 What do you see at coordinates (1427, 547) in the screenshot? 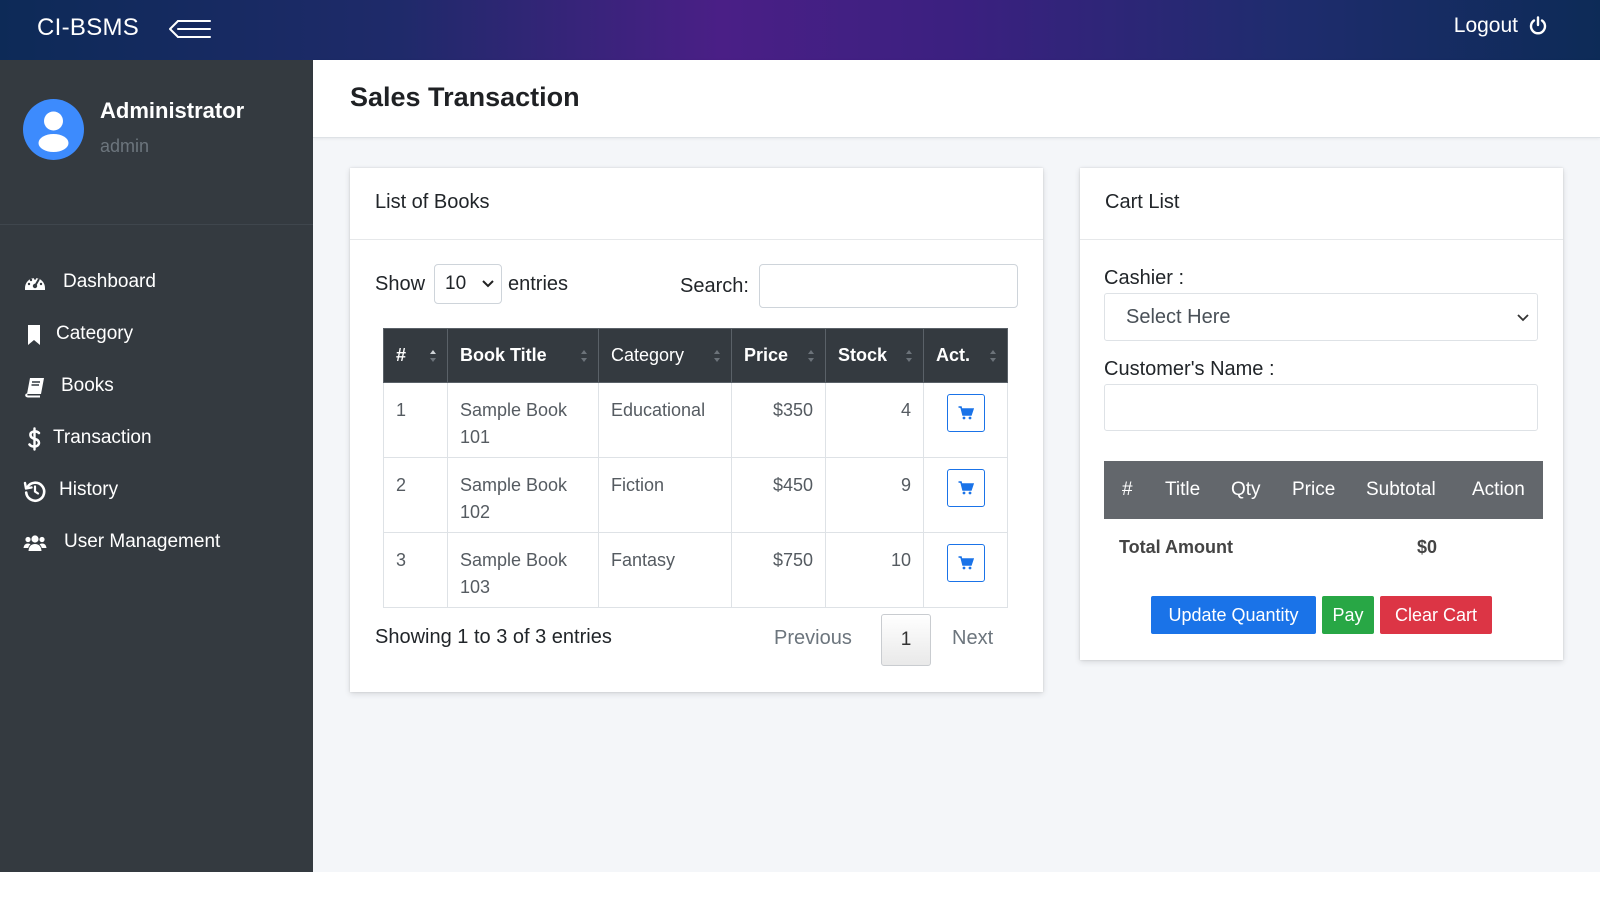
I see `total-amount-value: $0` at bounding box center [1427, 547].